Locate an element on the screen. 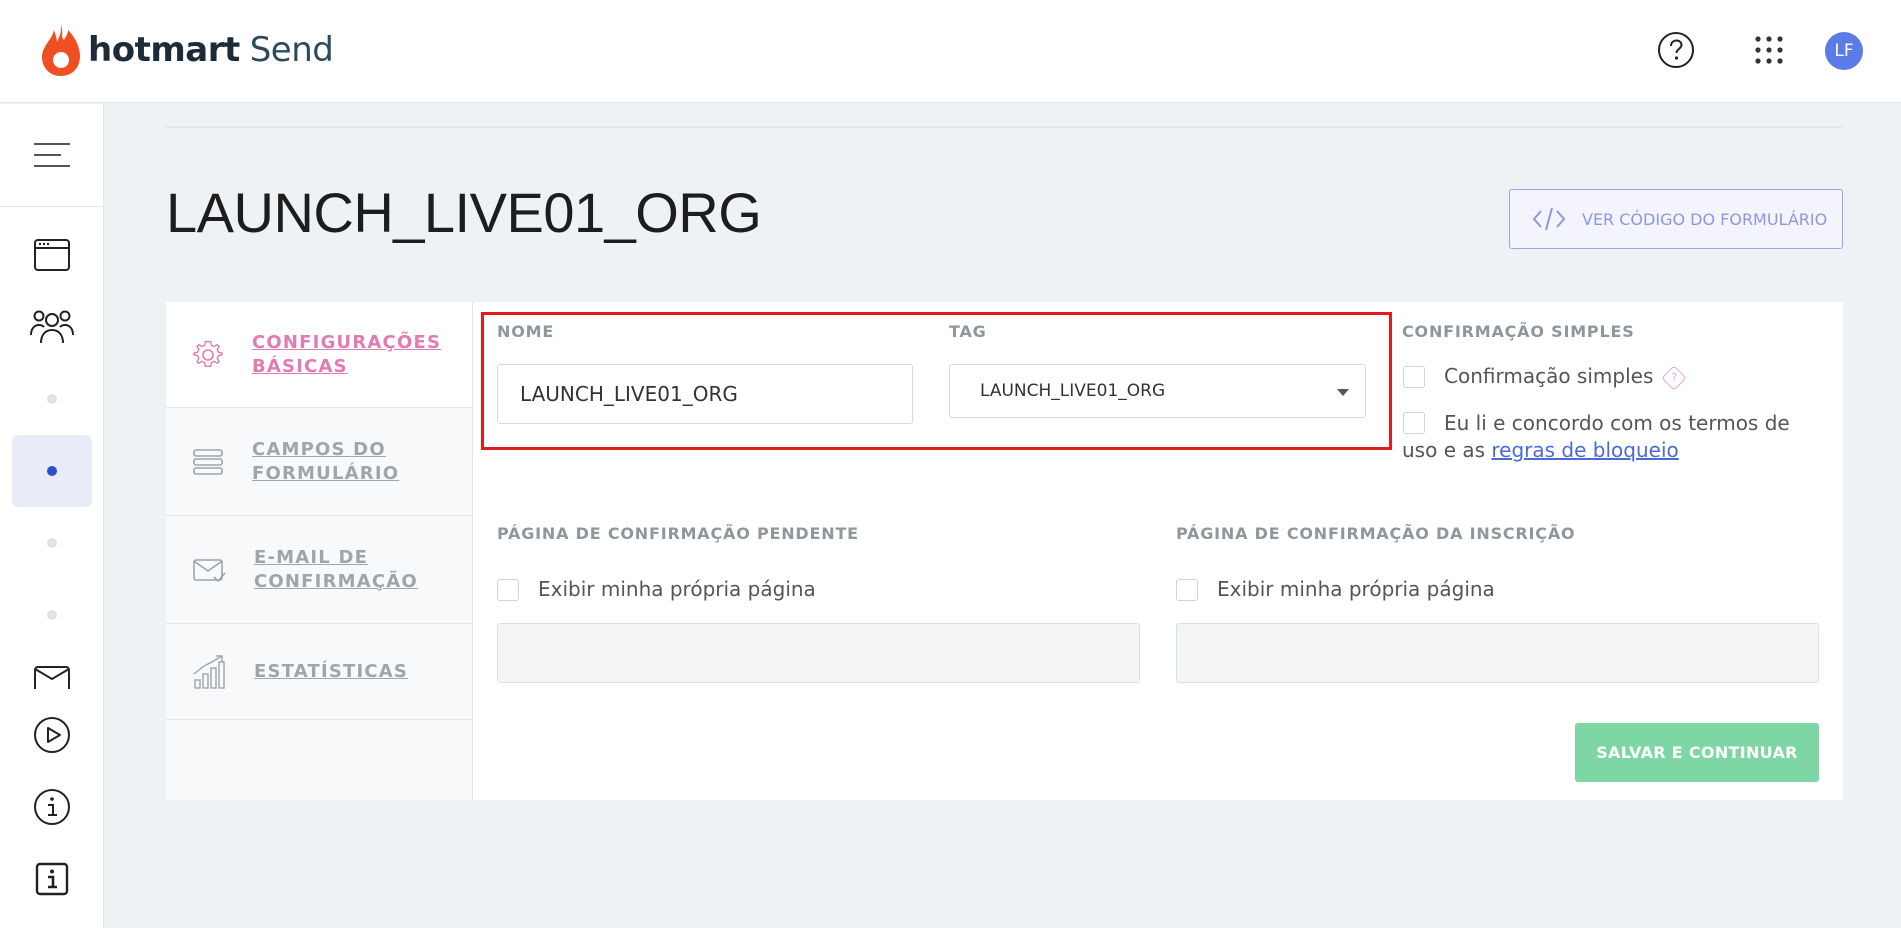 Image resolution: width=1901 pixels, height=928 pixels. nome-label: NOME is located at coordinates (526, 331).